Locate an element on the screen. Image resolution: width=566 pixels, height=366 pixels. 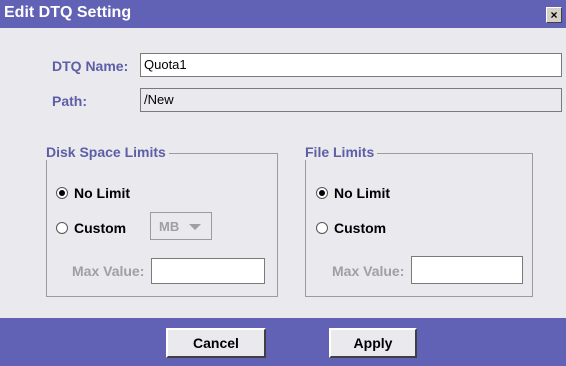
disk-custom-radio: Custom is located at coordinates (91, 228).